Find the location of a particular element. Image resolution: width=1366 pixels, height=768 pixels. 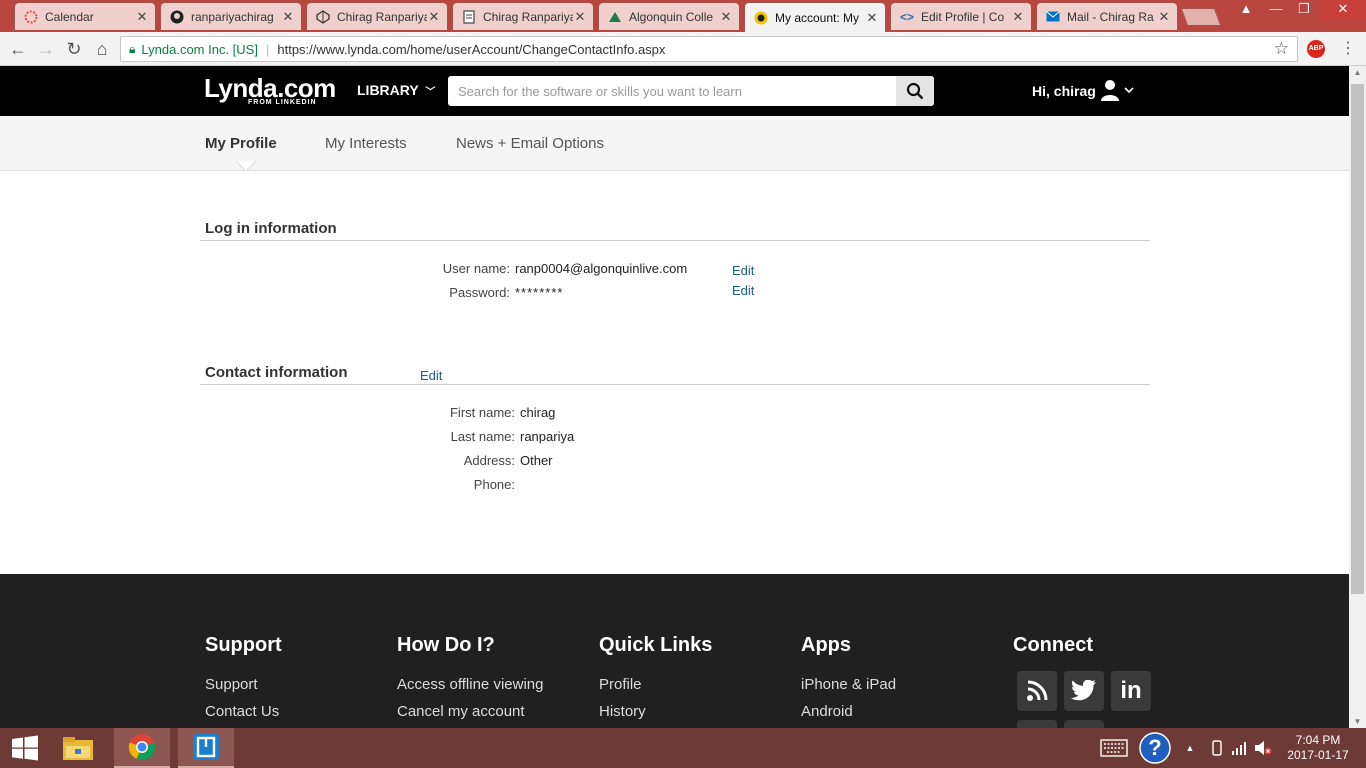

keyboard-icon is located at coordinates (1114, 748).